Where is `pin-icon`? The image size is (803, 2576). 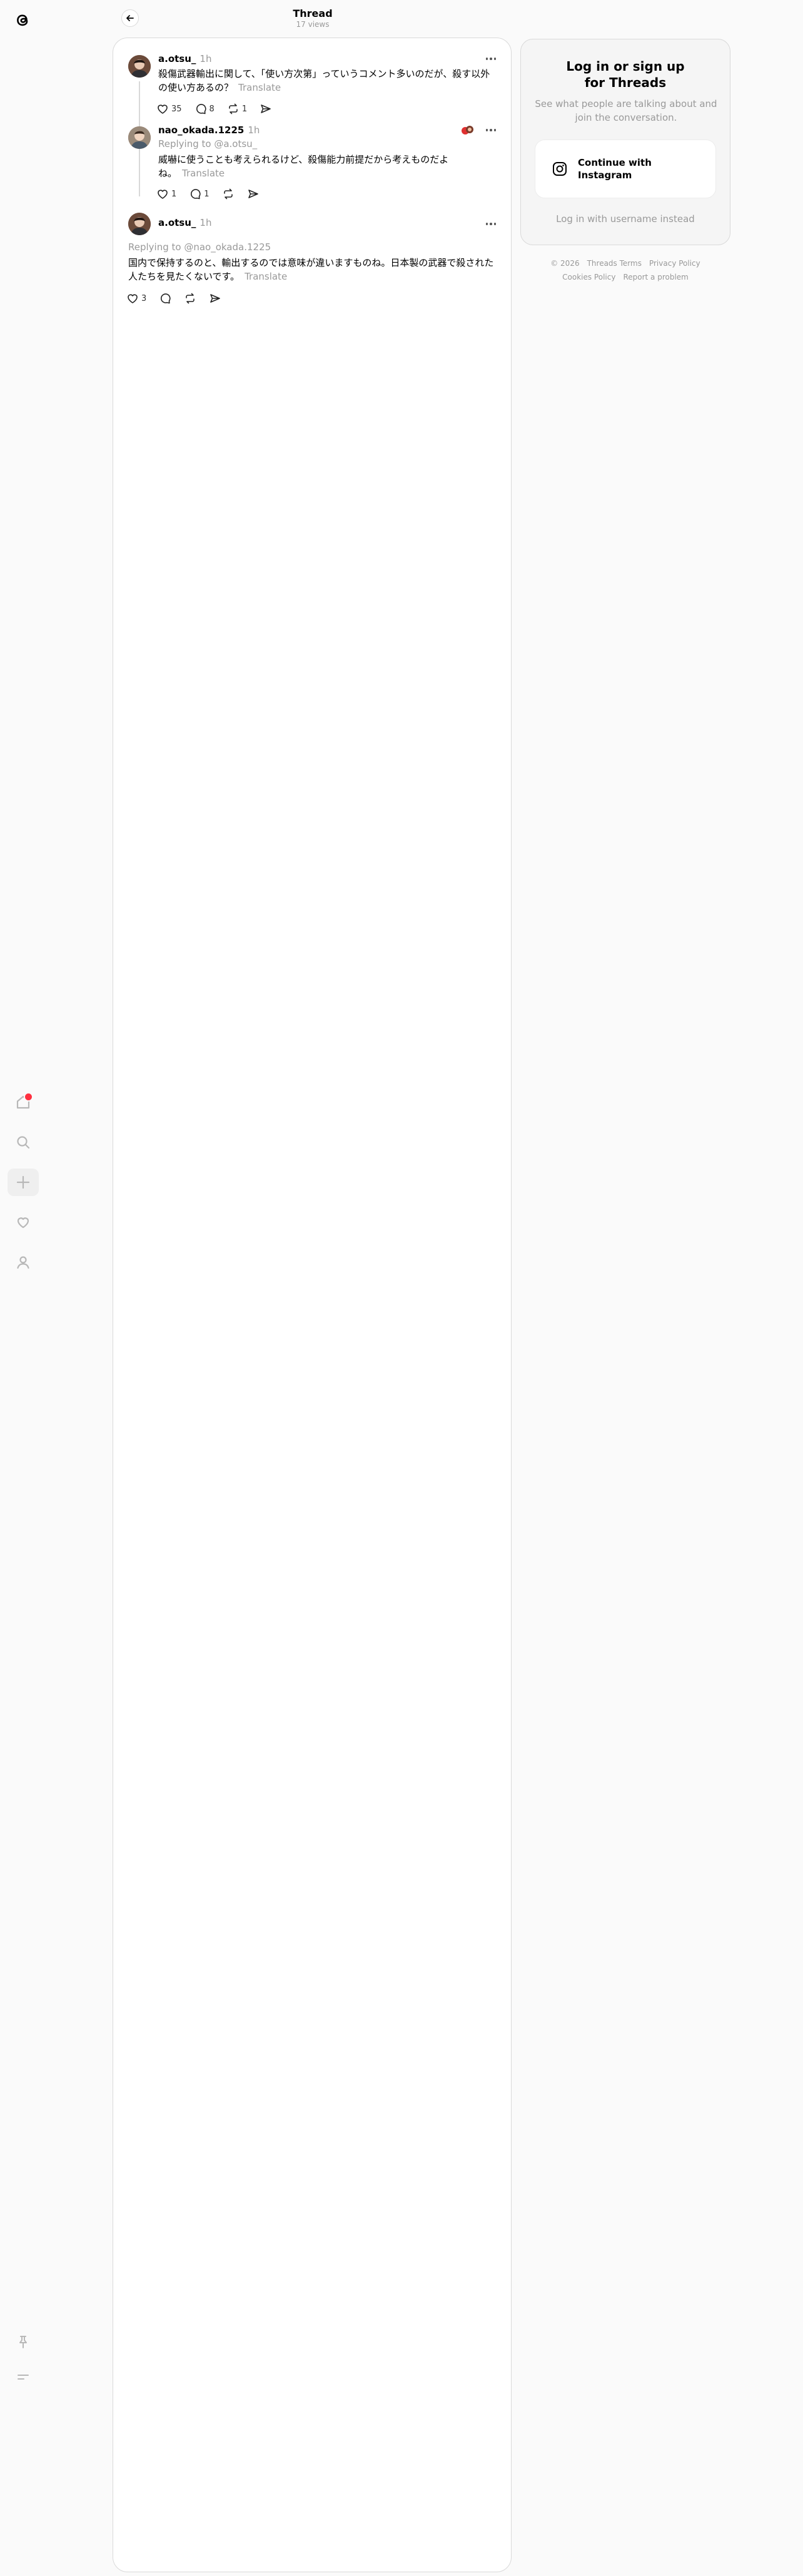 pin-icon is located at coordinates (23, 2342).